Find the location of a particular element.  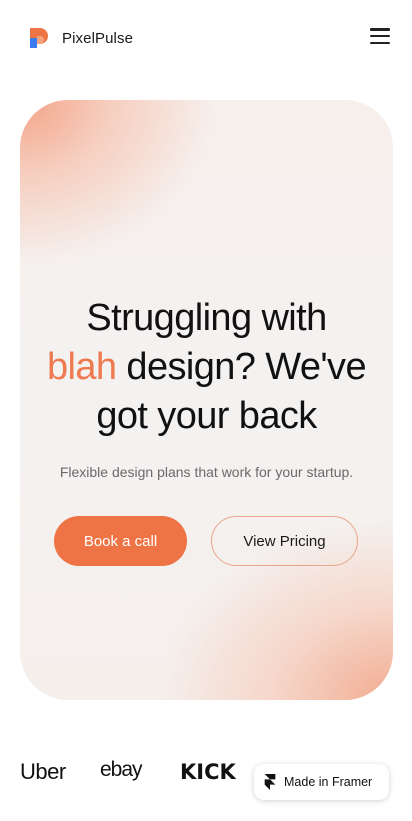

view-pricing-button: View Pricing is located at coordinates (284, 541).